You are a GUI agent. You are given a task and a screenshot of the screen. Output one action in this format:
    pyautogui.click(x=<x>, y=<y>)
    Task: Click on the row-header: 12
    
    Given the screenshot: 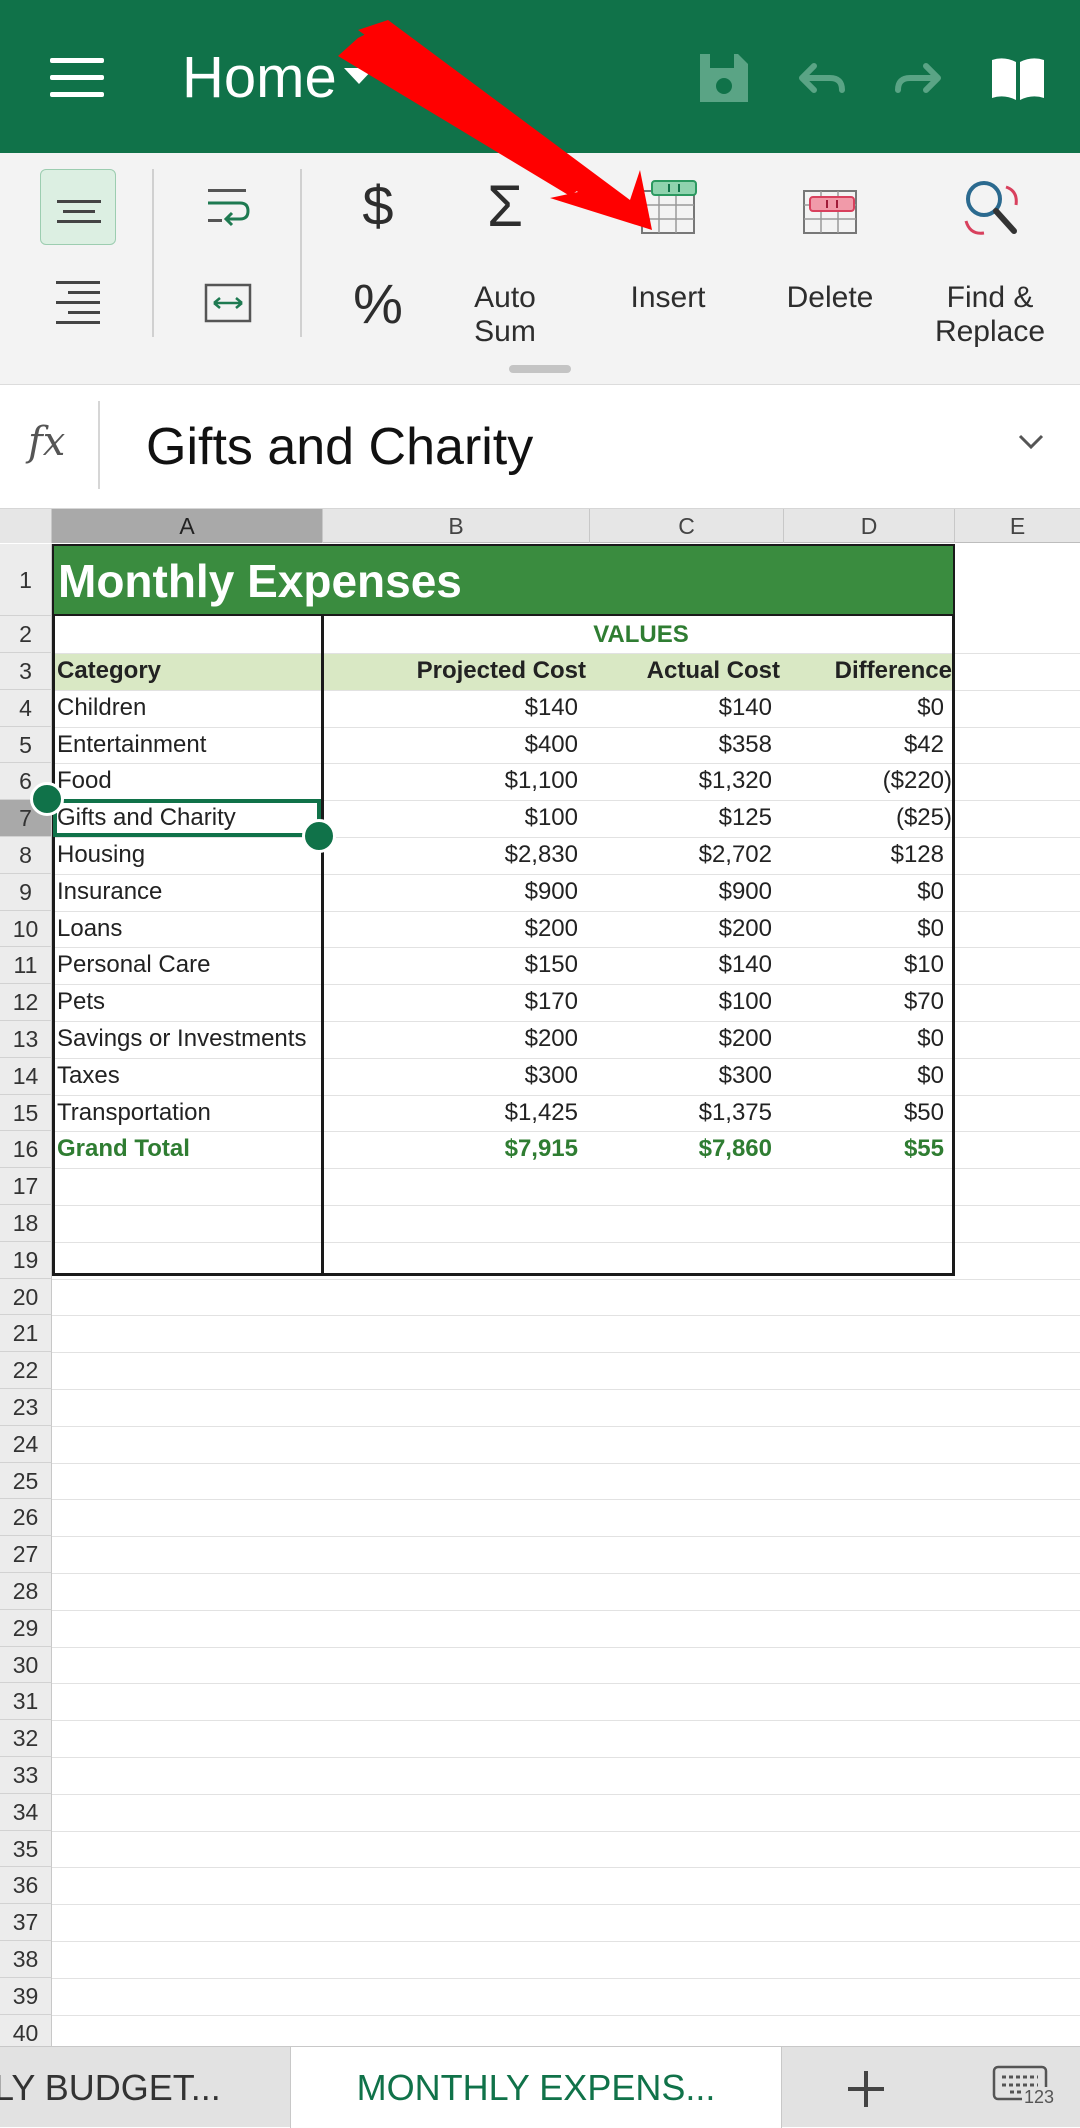 What is the action you would take?
    pyautogui.click(x=26, y=1002)
    